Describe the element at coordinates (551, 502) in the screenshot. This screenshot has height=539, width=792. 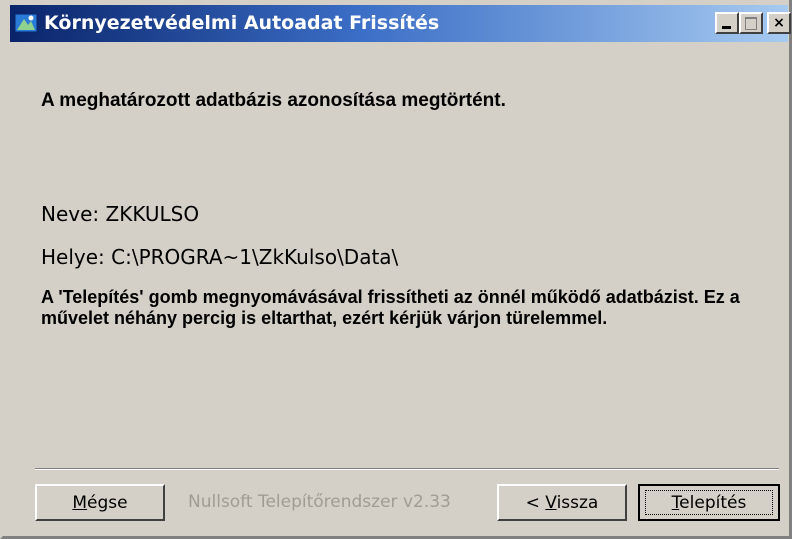
I see `back-mnemonic: V` at that location.